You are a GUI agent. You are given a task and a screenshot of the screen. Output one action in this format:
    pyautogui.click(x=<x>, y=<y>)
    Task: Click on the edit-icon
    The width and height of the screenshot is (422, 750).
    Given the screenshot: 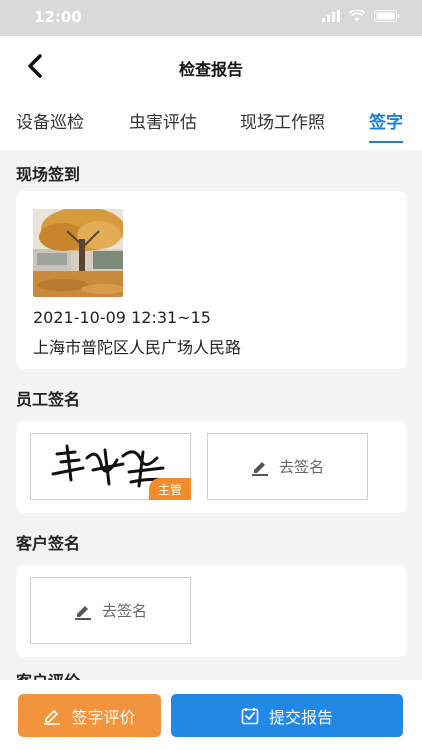 What is the action you would take?
    pyautogui.click(x=52, y=717)
    